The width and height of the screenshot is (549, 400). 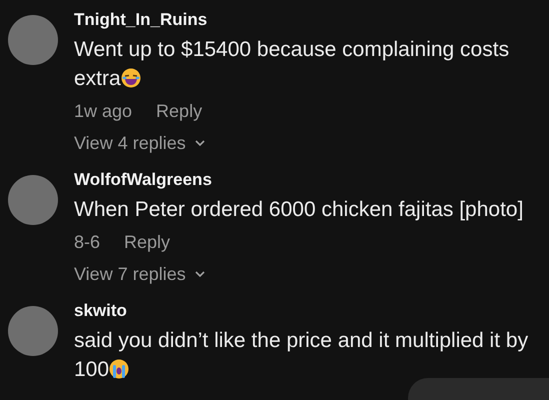 What do you see at coordinates (292, 64) in the screenshot?
I see `comment-text: Went up to $15400 because complaining costs extra` at bounding box center [292, 64].